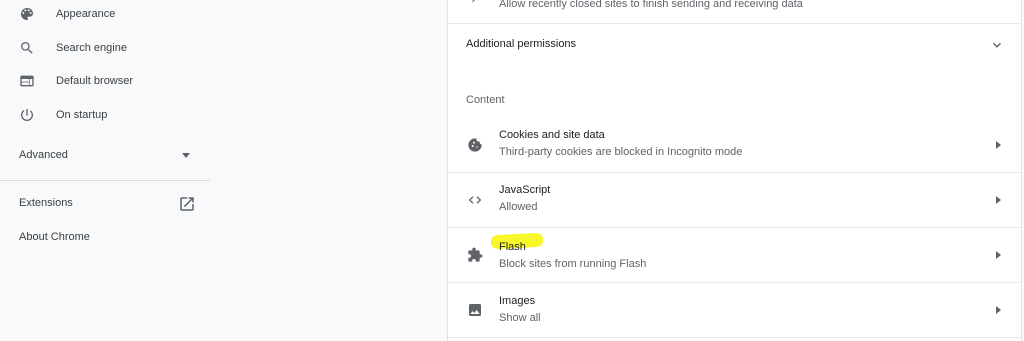 This screenshot has height=341, width=1024. Describe the element at coordinates (475, 310) in the screenshot. I see `image-icon` at that location.